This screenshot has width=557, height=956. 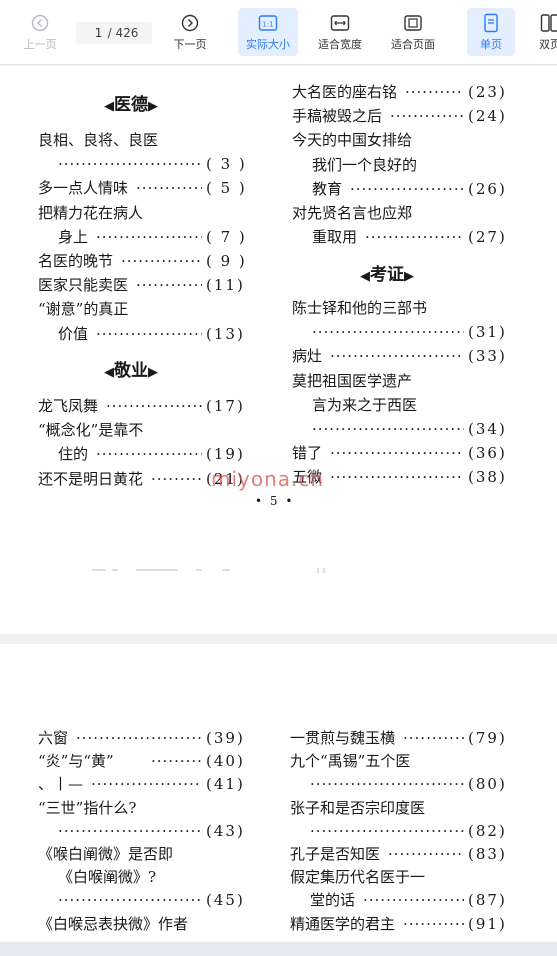 I want to click on toc-entry: 把精力花在病人, so click(x=149, y=213).